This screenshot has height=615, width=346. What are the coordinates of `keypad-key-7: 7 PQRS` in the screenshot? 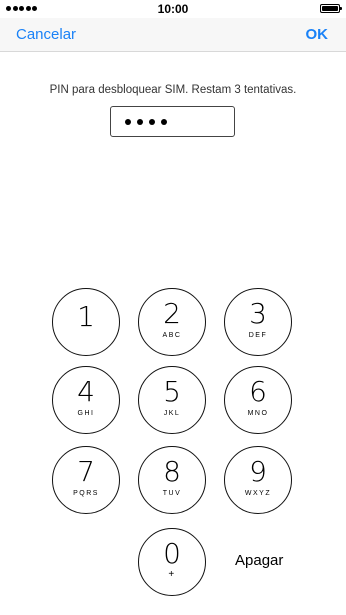 It's located at (86, 480).